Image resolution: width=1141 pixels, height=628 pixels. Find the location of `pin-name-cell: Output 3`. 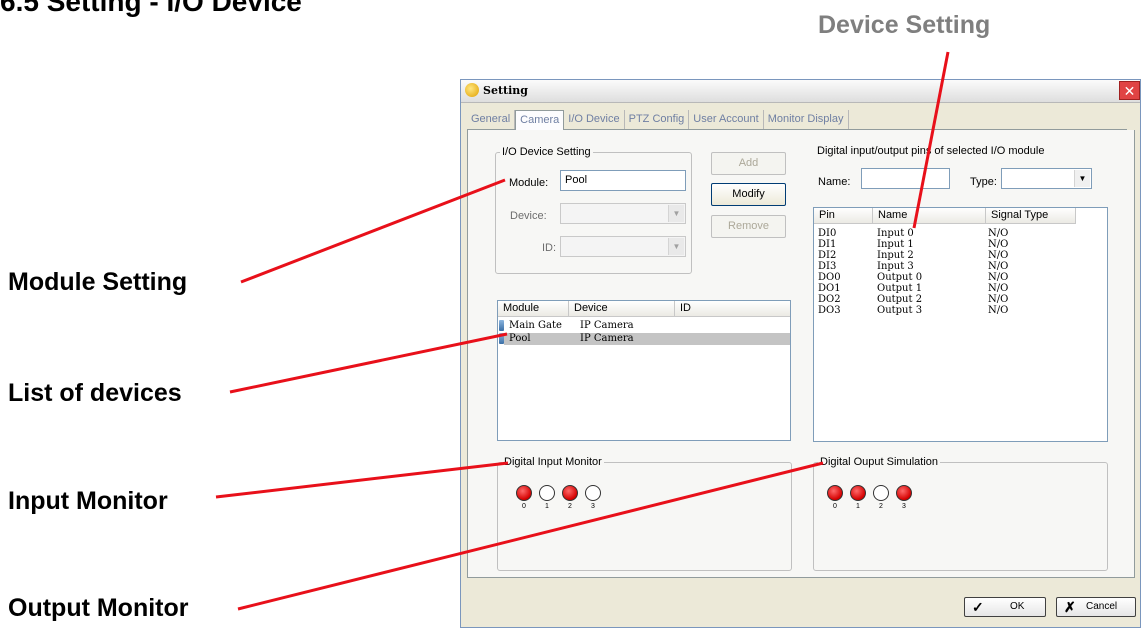

pin-name-cell: Output 3 is located at coordinates (900, 310).